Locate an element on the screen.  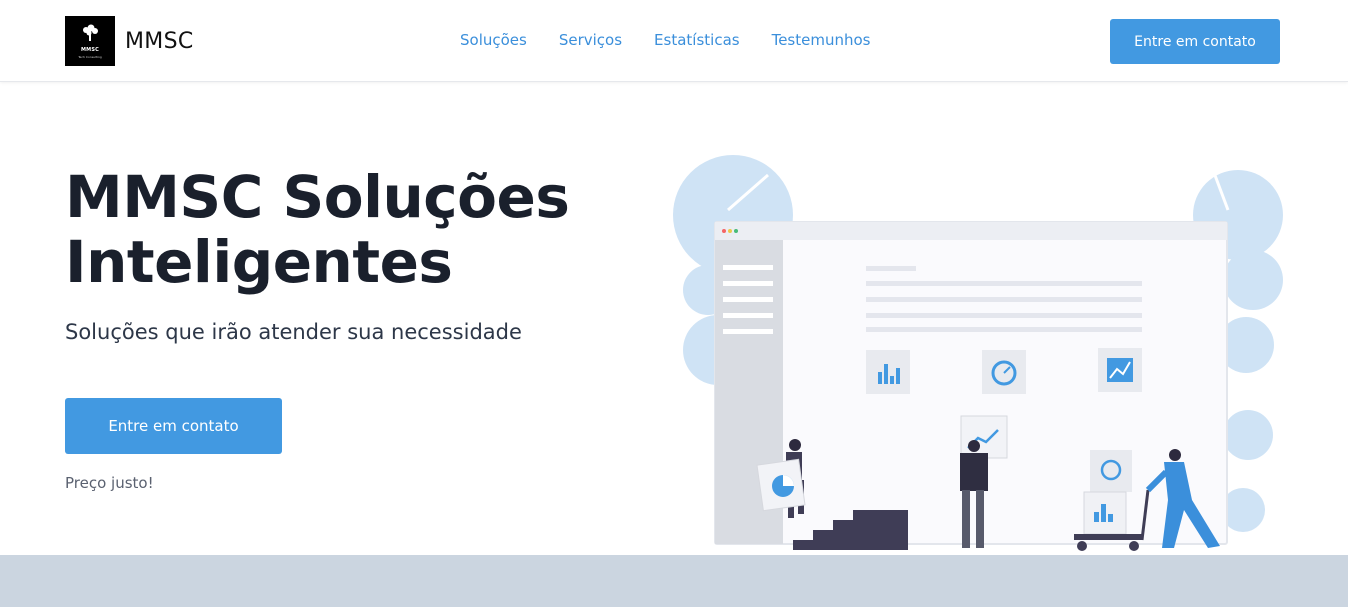
hero-title: MMSC Soluções Inteligentes is located at coordinates (345, 230).